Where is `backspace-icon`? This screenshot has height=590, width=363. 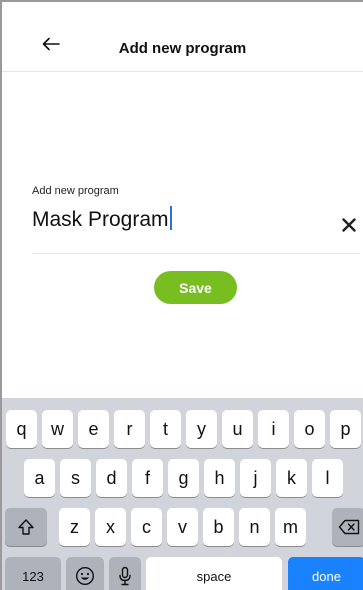
backspace-icon is located at coordinates (348, 527).